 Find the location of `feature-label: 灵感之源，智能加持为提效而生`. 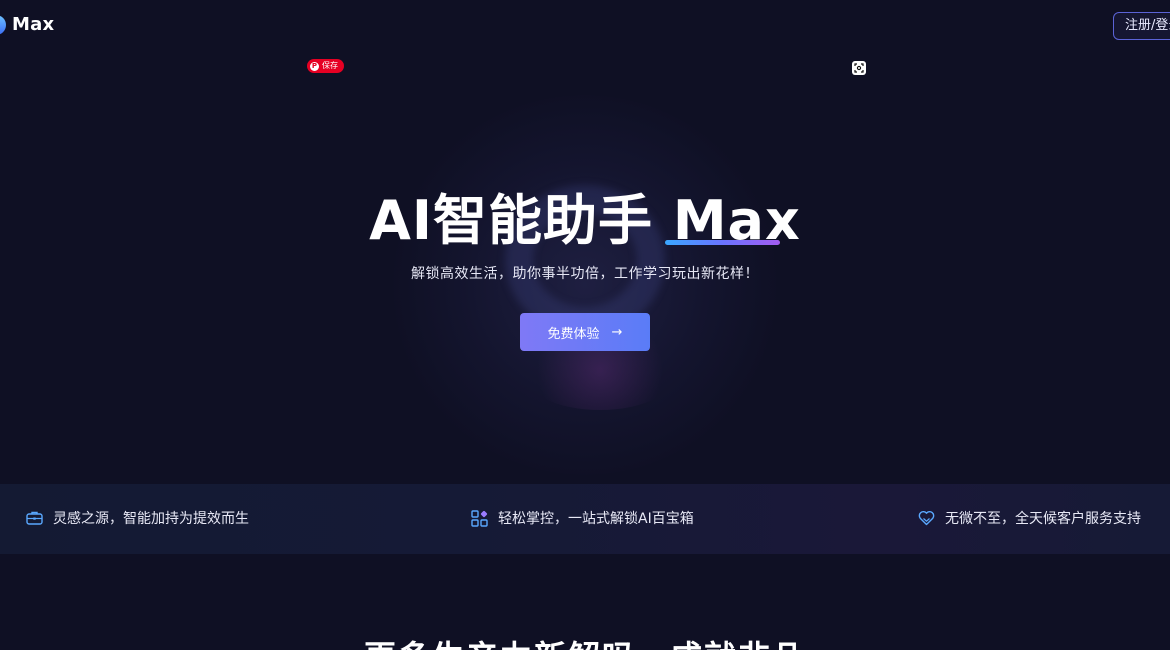

feature-label: 灵感之源，智能加持为提效而生 is located at coordinates (151, 519).